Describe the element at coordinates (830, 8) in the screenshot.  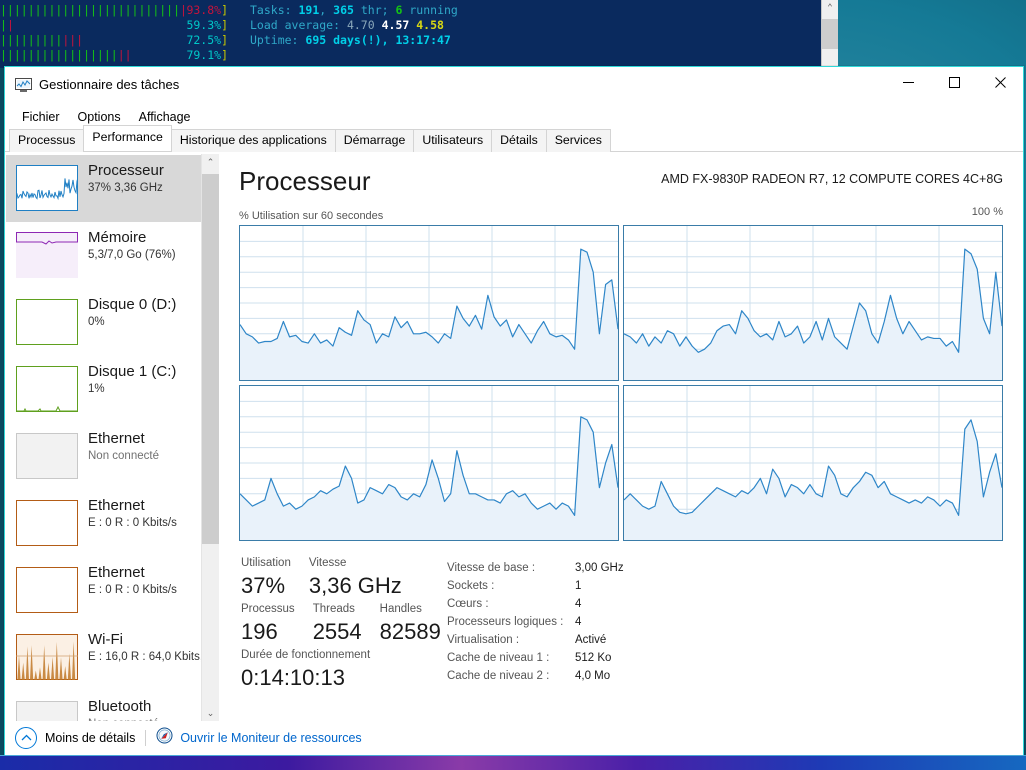
I see `terminal-scroll-up-arrow: ⌃` at that location.